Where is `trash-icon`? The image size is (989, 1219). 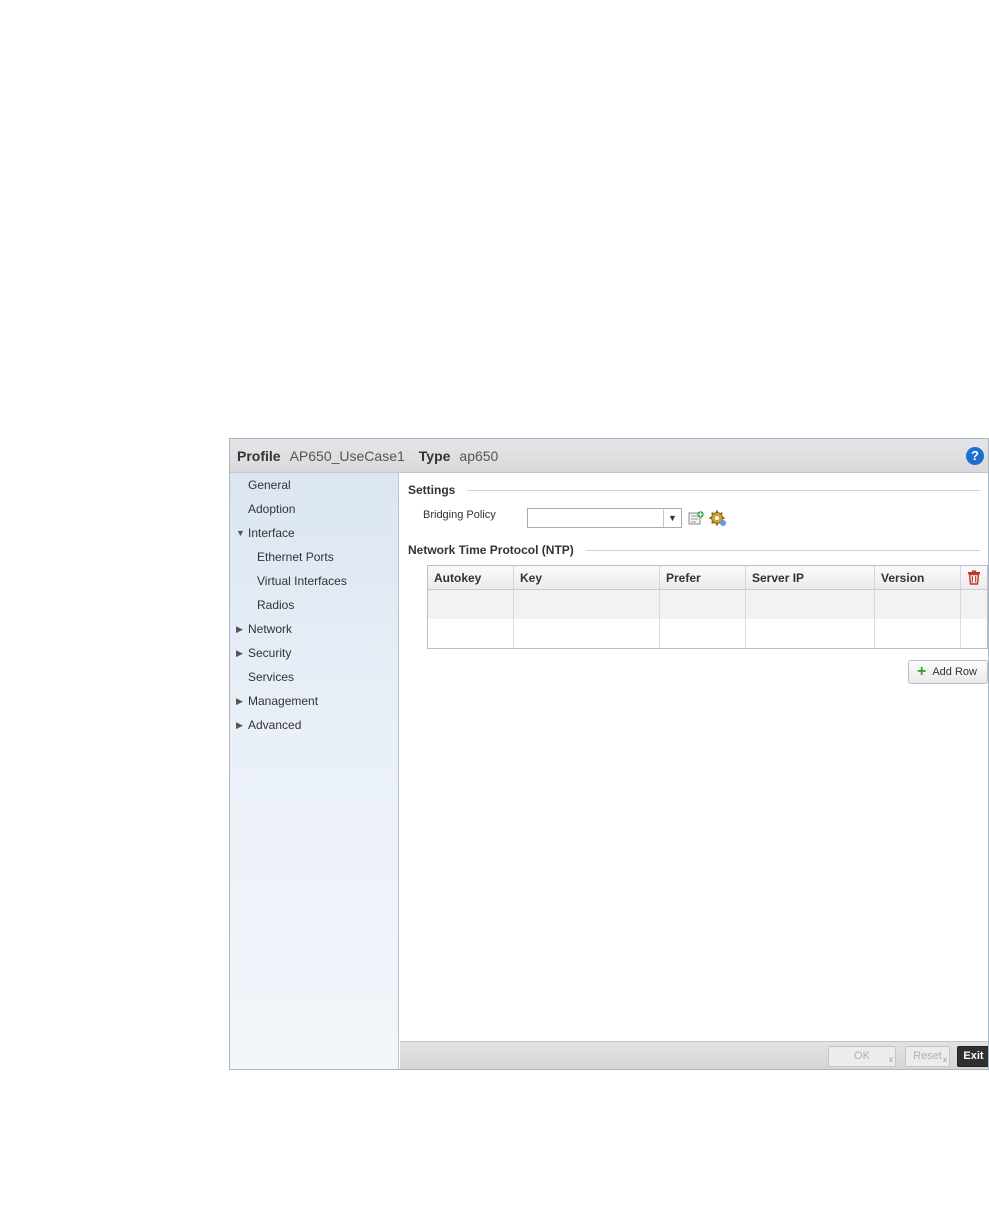
trash-icon is located at coordinates (974, 577).